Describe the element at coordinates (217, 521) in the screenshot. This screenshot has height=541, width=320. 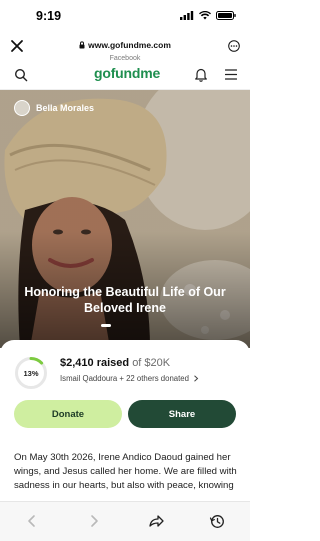
I see `history-icon` at that location.